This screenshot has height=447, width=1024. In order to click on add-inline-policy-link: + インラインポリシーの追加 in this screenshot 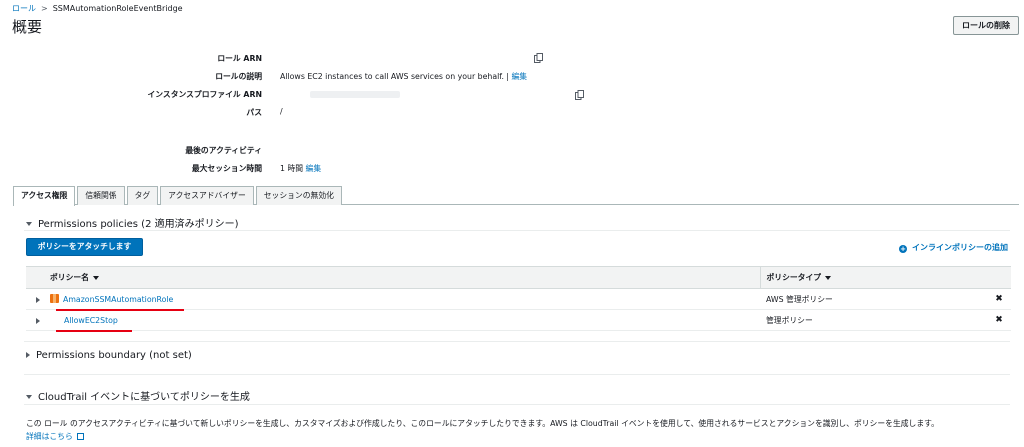, I will do `click(953, 247)`.